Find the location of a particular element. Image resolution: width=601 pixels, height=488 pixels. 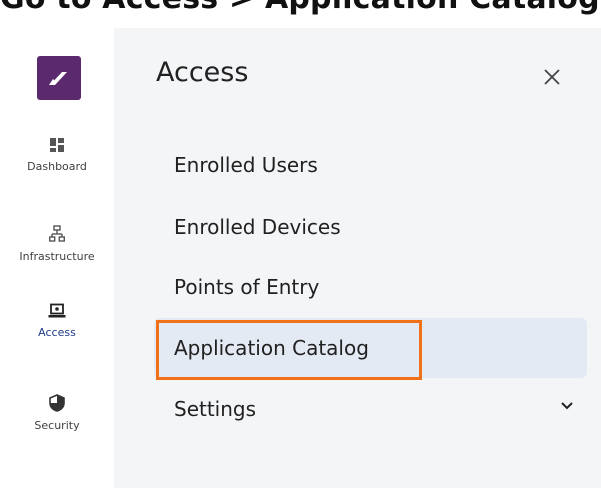

rail-item-infrastructure: Infrastructure is located at coordinates (57, 244).